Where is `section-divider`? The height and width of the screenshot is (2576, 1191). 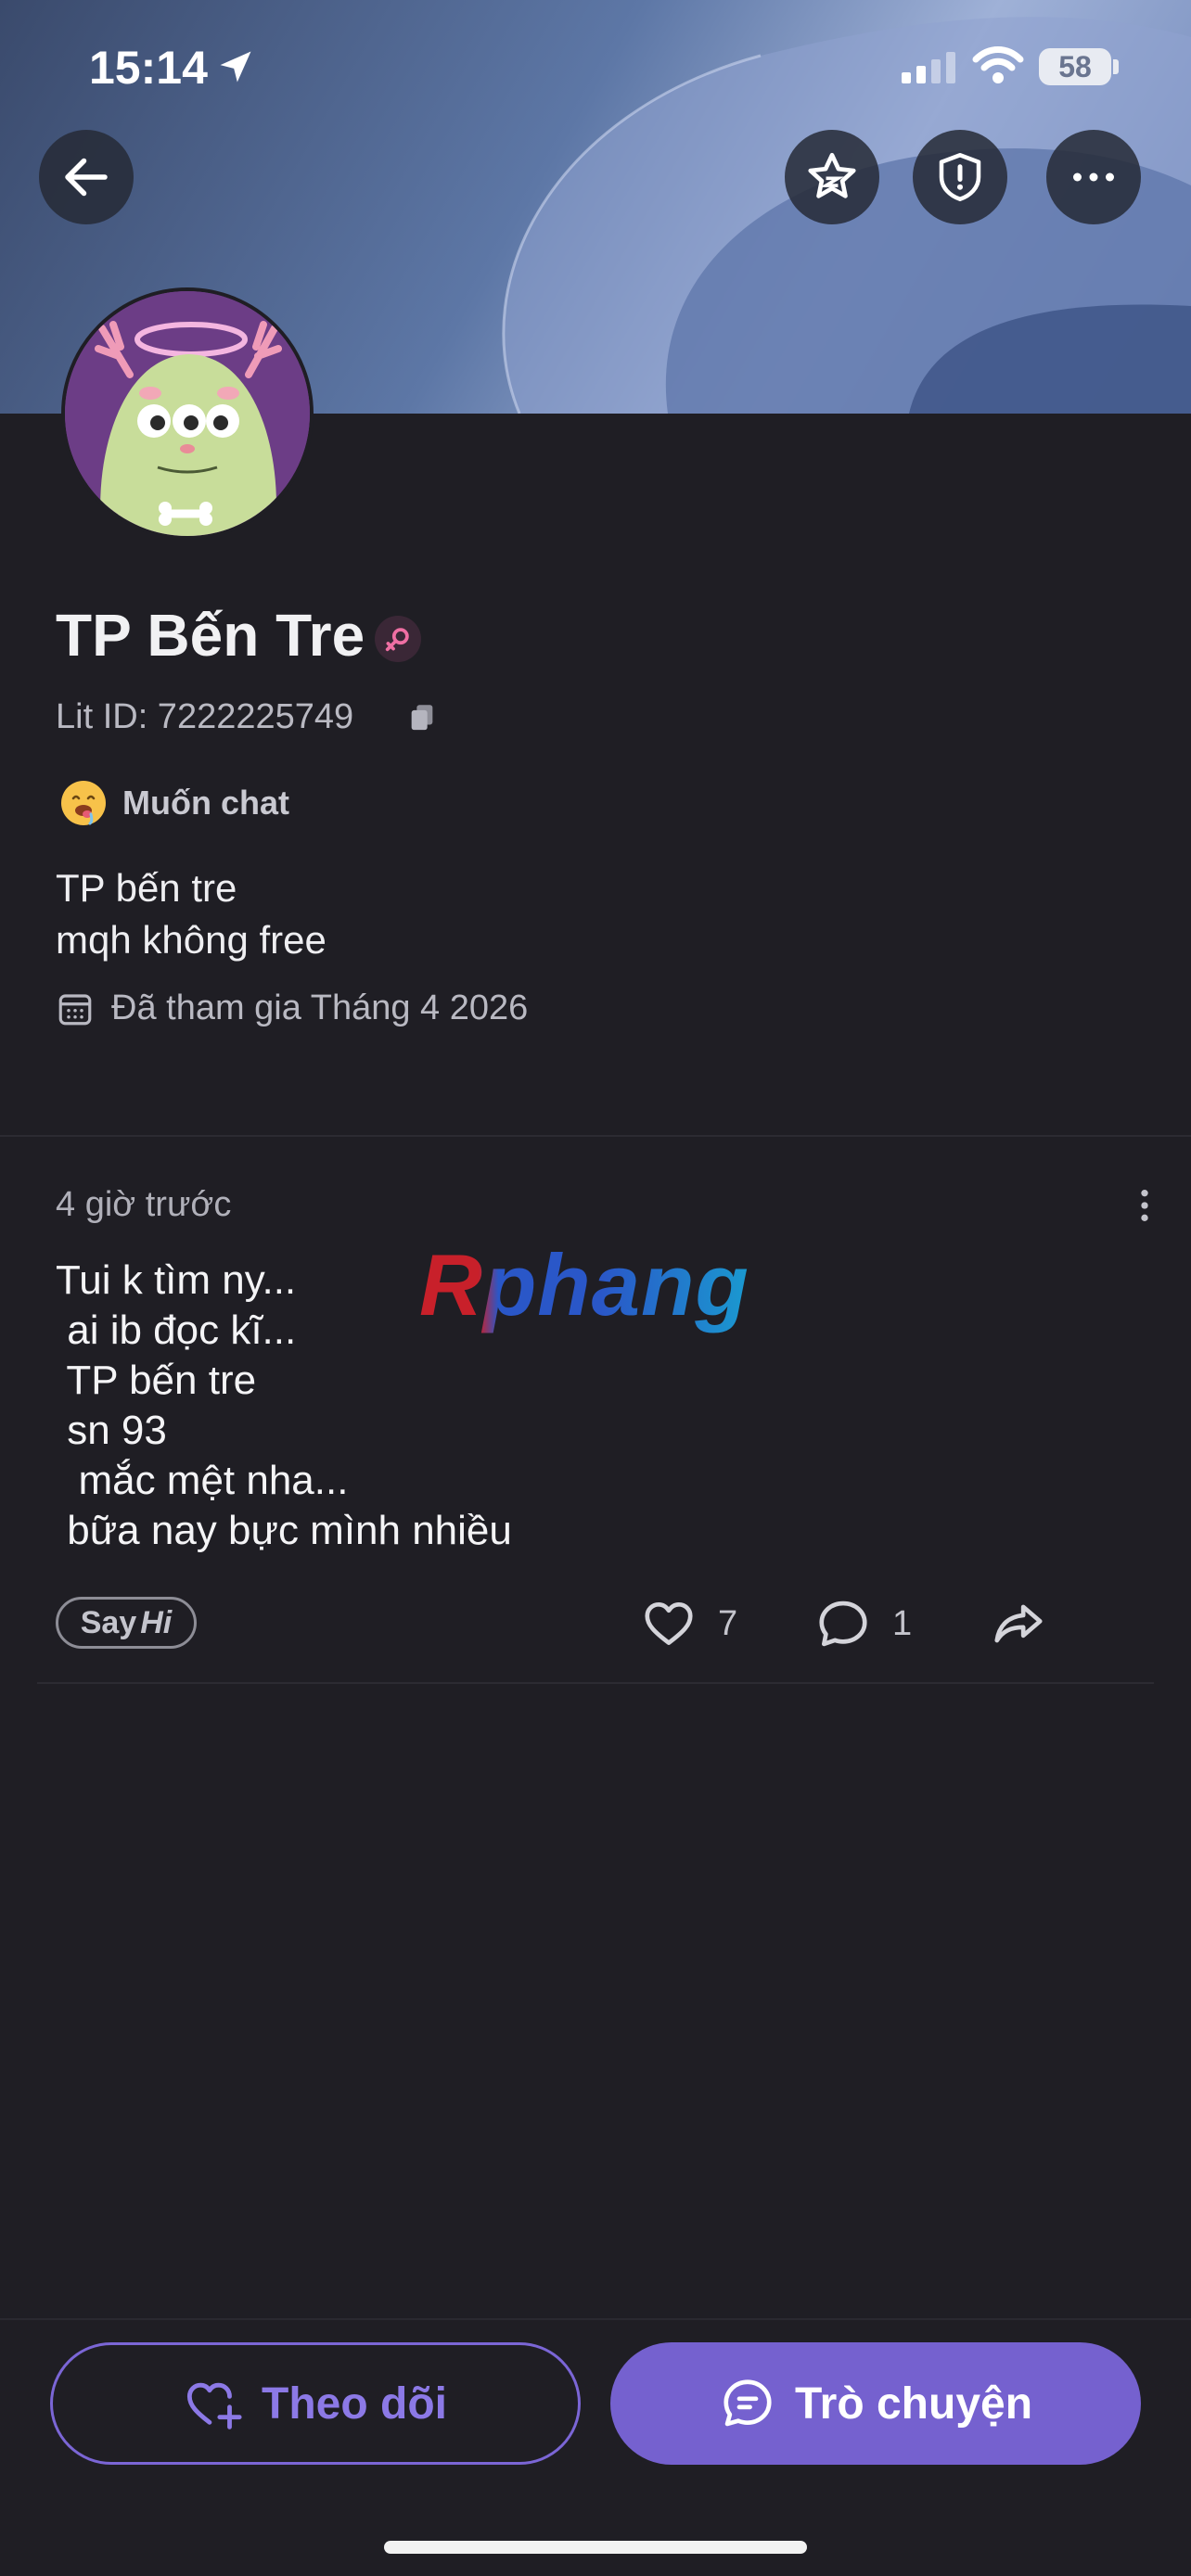
section-divider is located at coordinates (595, 1136).